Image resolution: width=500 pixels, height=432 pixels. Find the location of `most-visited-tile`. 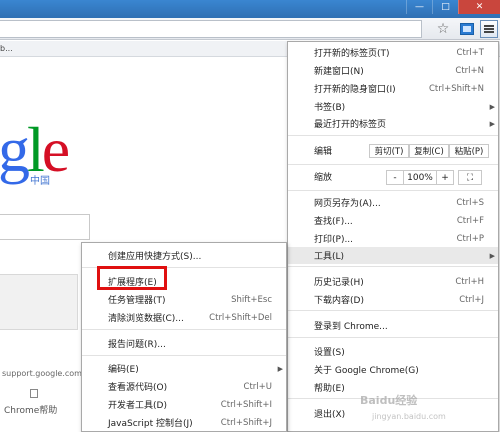

most-visited-tile is located at coordinates (39, 302).